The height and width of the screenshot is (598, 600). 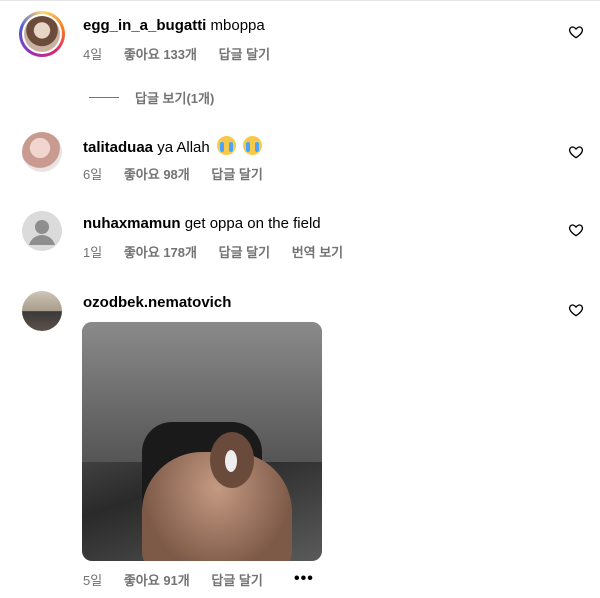 I want to click on comment-meta: 6일 좋아요 98개 답글 달기, so click(x=182, y=175).